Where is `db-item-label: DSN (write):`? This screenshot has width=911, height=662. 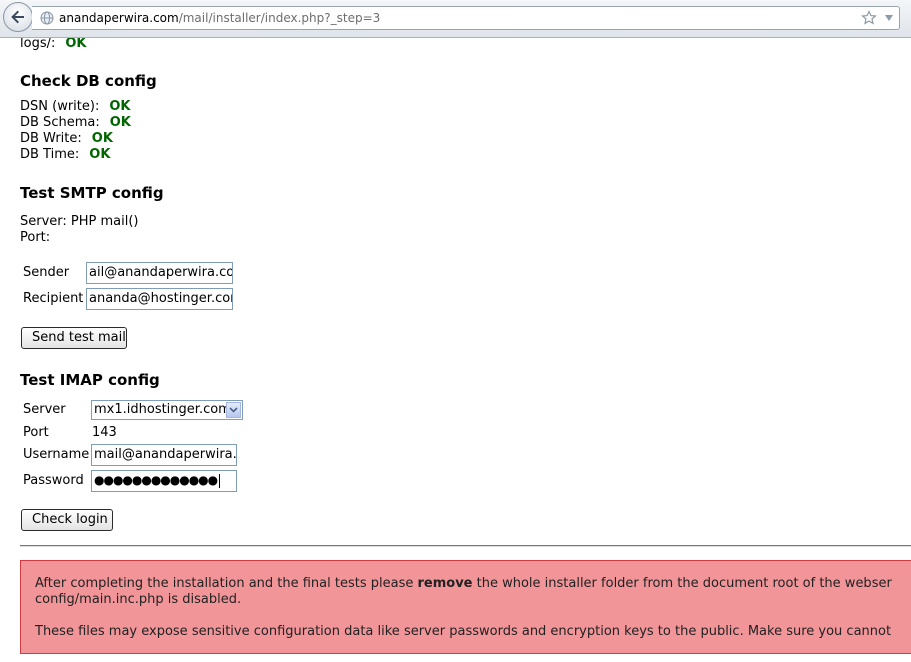
db-item-label: DSN (write): is located at coordinates (60, 106).